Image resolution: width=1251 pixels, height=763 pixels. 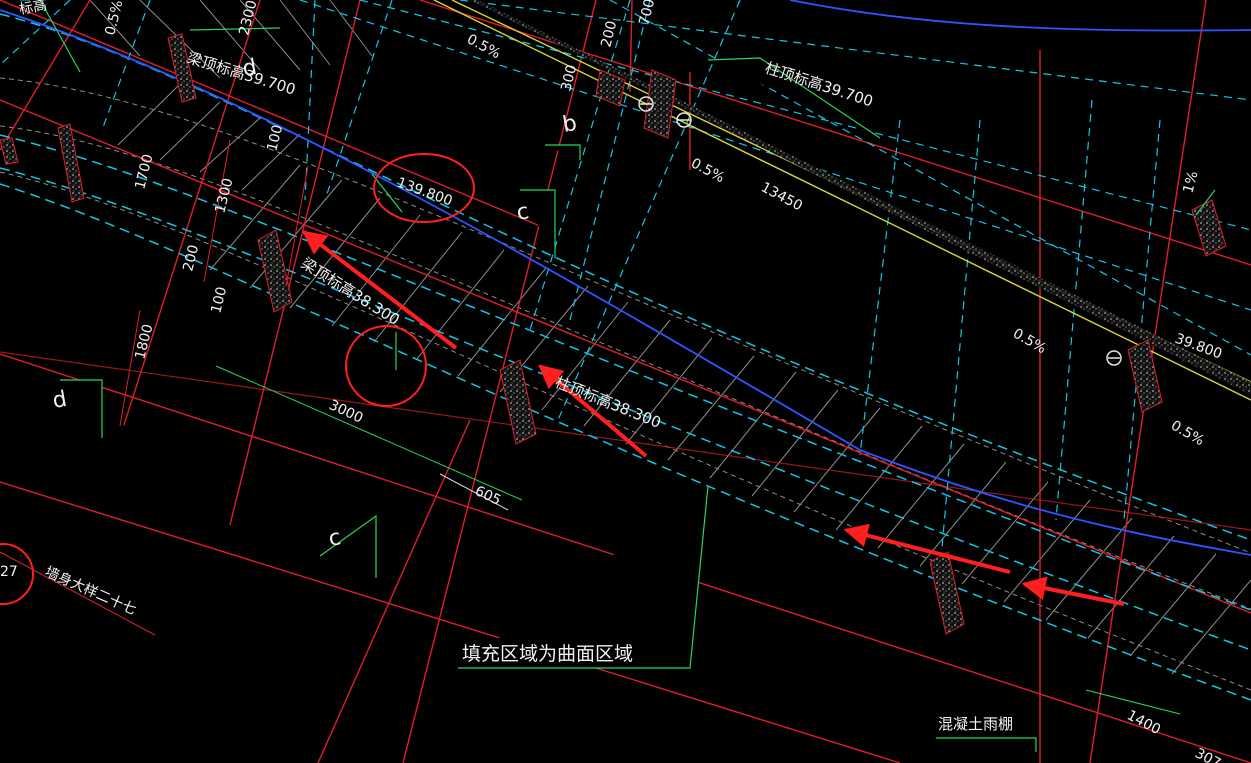 What do you see at coordinates (647, 13) in the screenshot?
I see `dimension-700: 700` at bounding box center [647, 13].